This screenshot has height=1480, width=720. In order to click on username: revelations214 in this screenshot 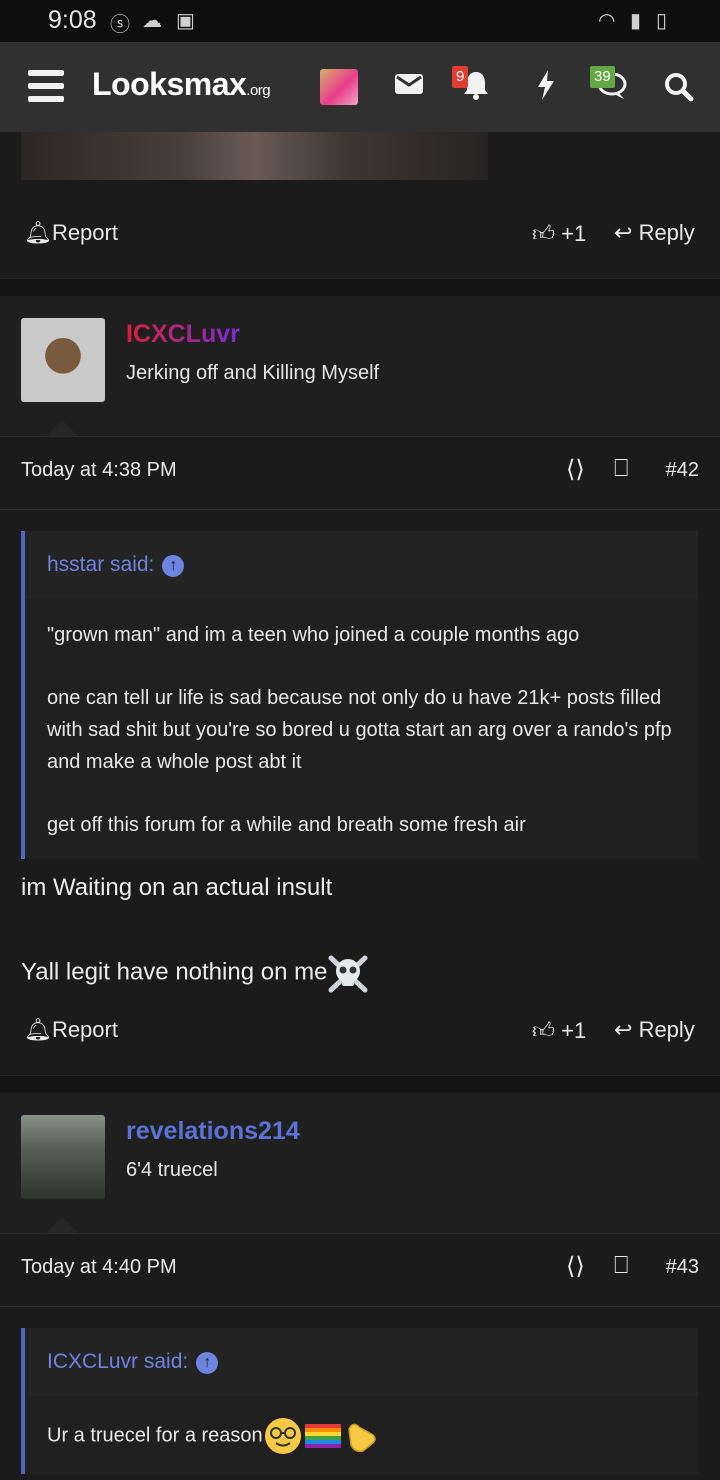, I will do `click(213, 1131)`.